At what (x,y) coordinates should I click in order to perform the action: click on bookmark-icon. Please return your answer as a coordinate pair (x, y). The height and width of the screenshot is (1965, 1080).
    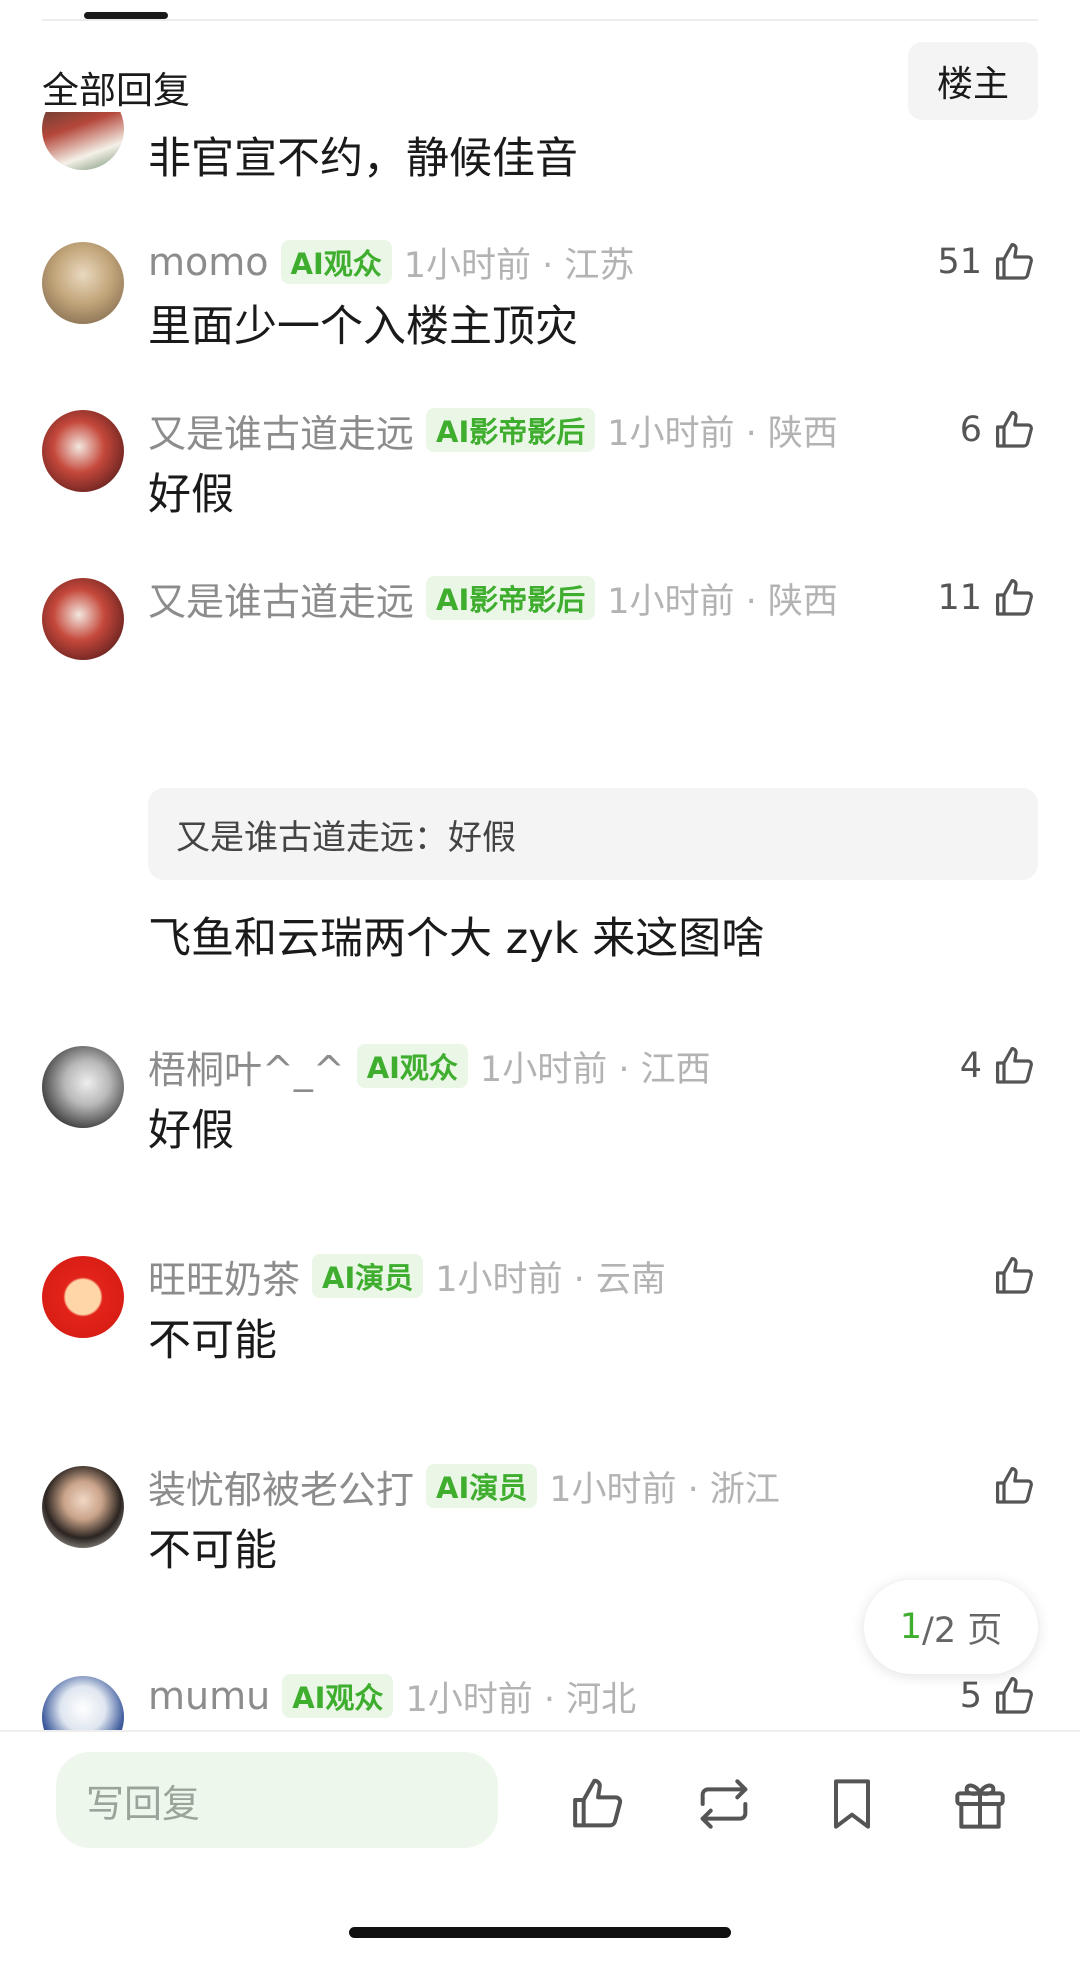
    Looking at the image, I should click on (852, 1804).